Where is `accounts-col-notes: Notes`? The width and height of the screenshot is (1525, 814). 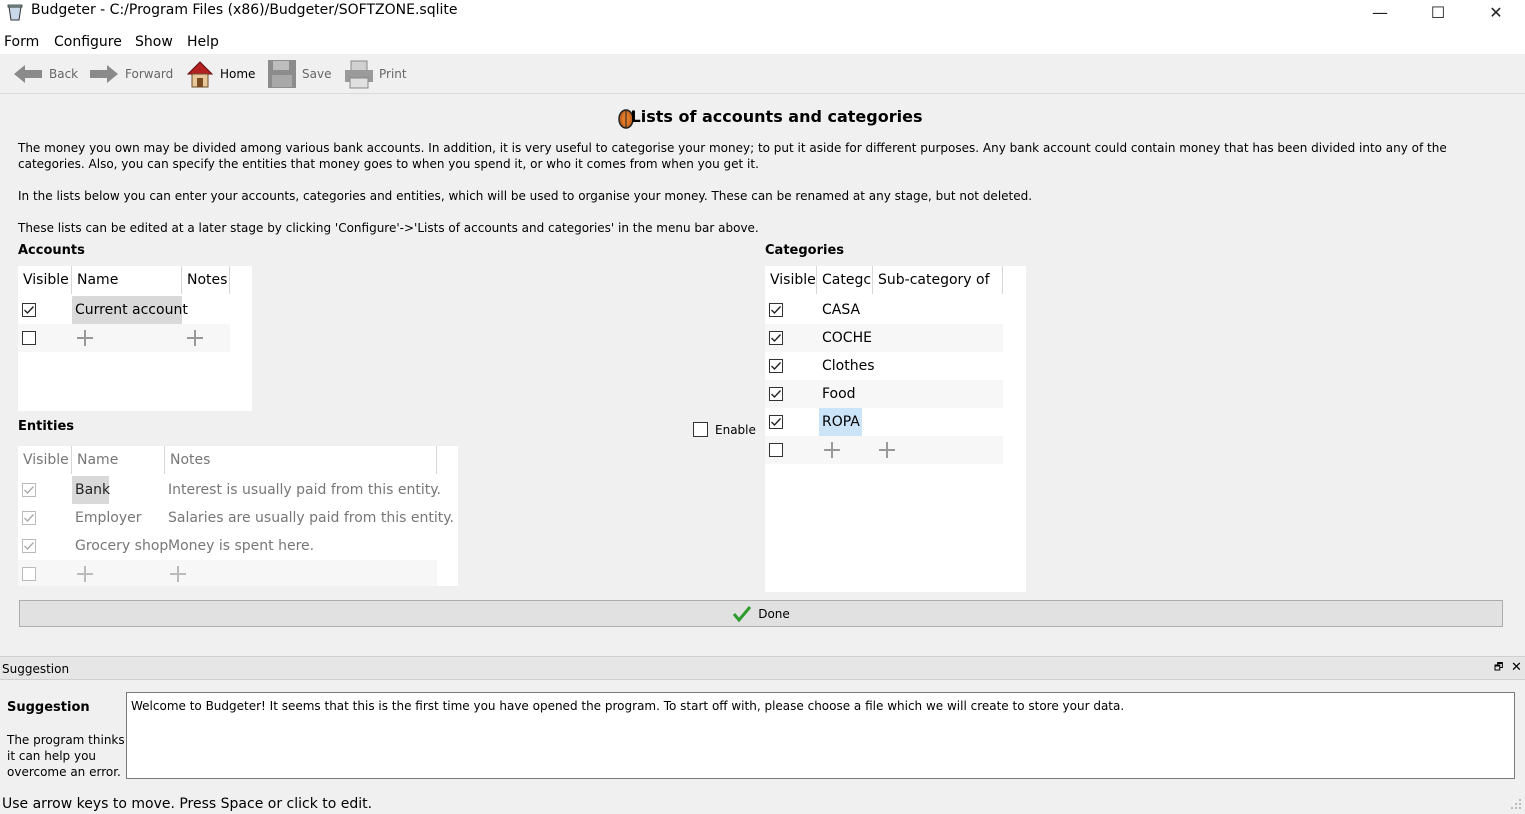 accounts-col-notes: Notes is located at coordinates (206, 280).